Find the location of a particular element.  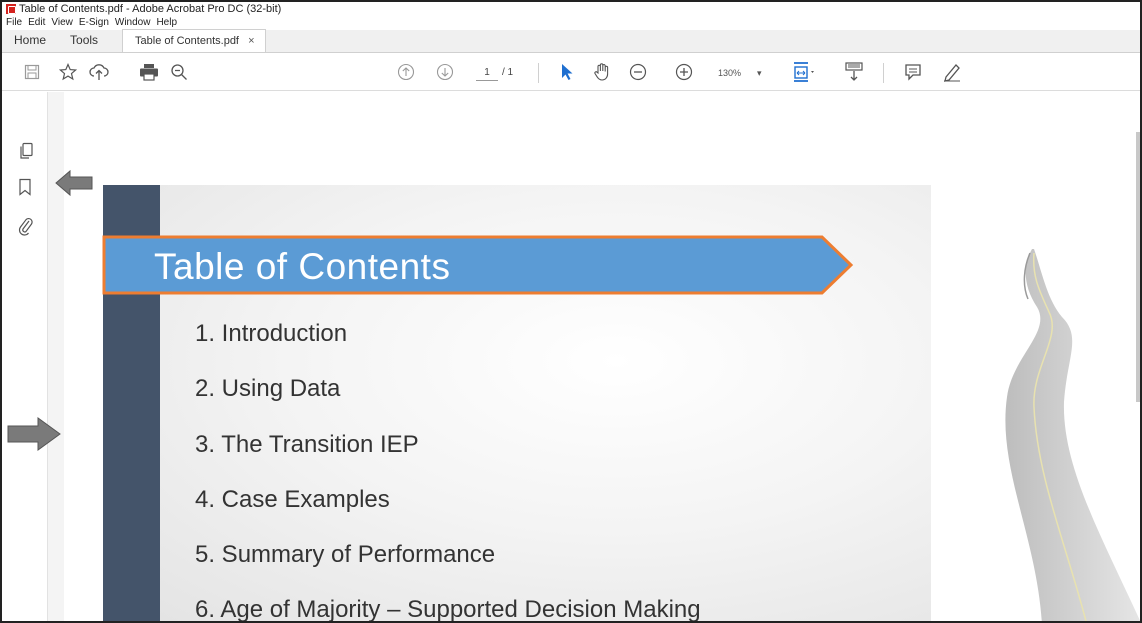

toolbar-separator is located at coordinates (538, 73).